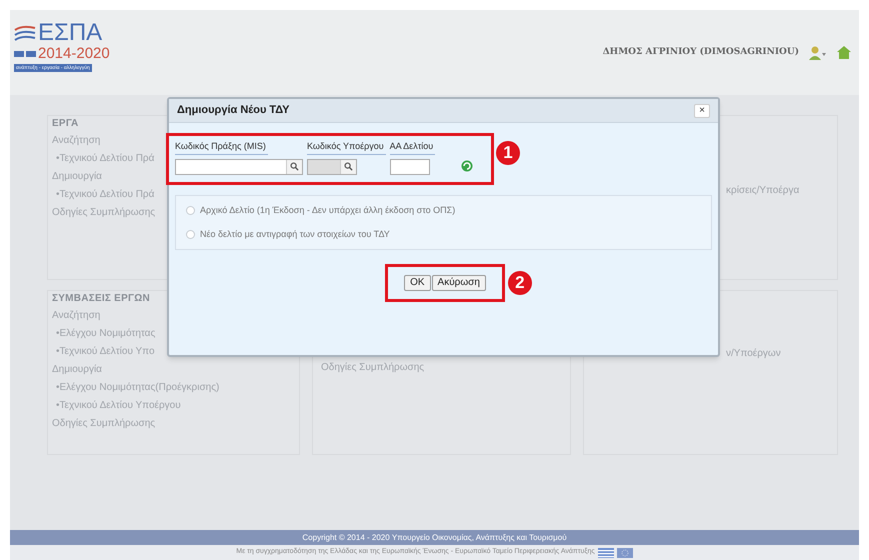 The height and width of the screenshot is (560, 869). What do you see at coordinates (751, 354) in the screenshot?
I see `menu-link: ν/Υποέργων` at bounding box center [751, 354].